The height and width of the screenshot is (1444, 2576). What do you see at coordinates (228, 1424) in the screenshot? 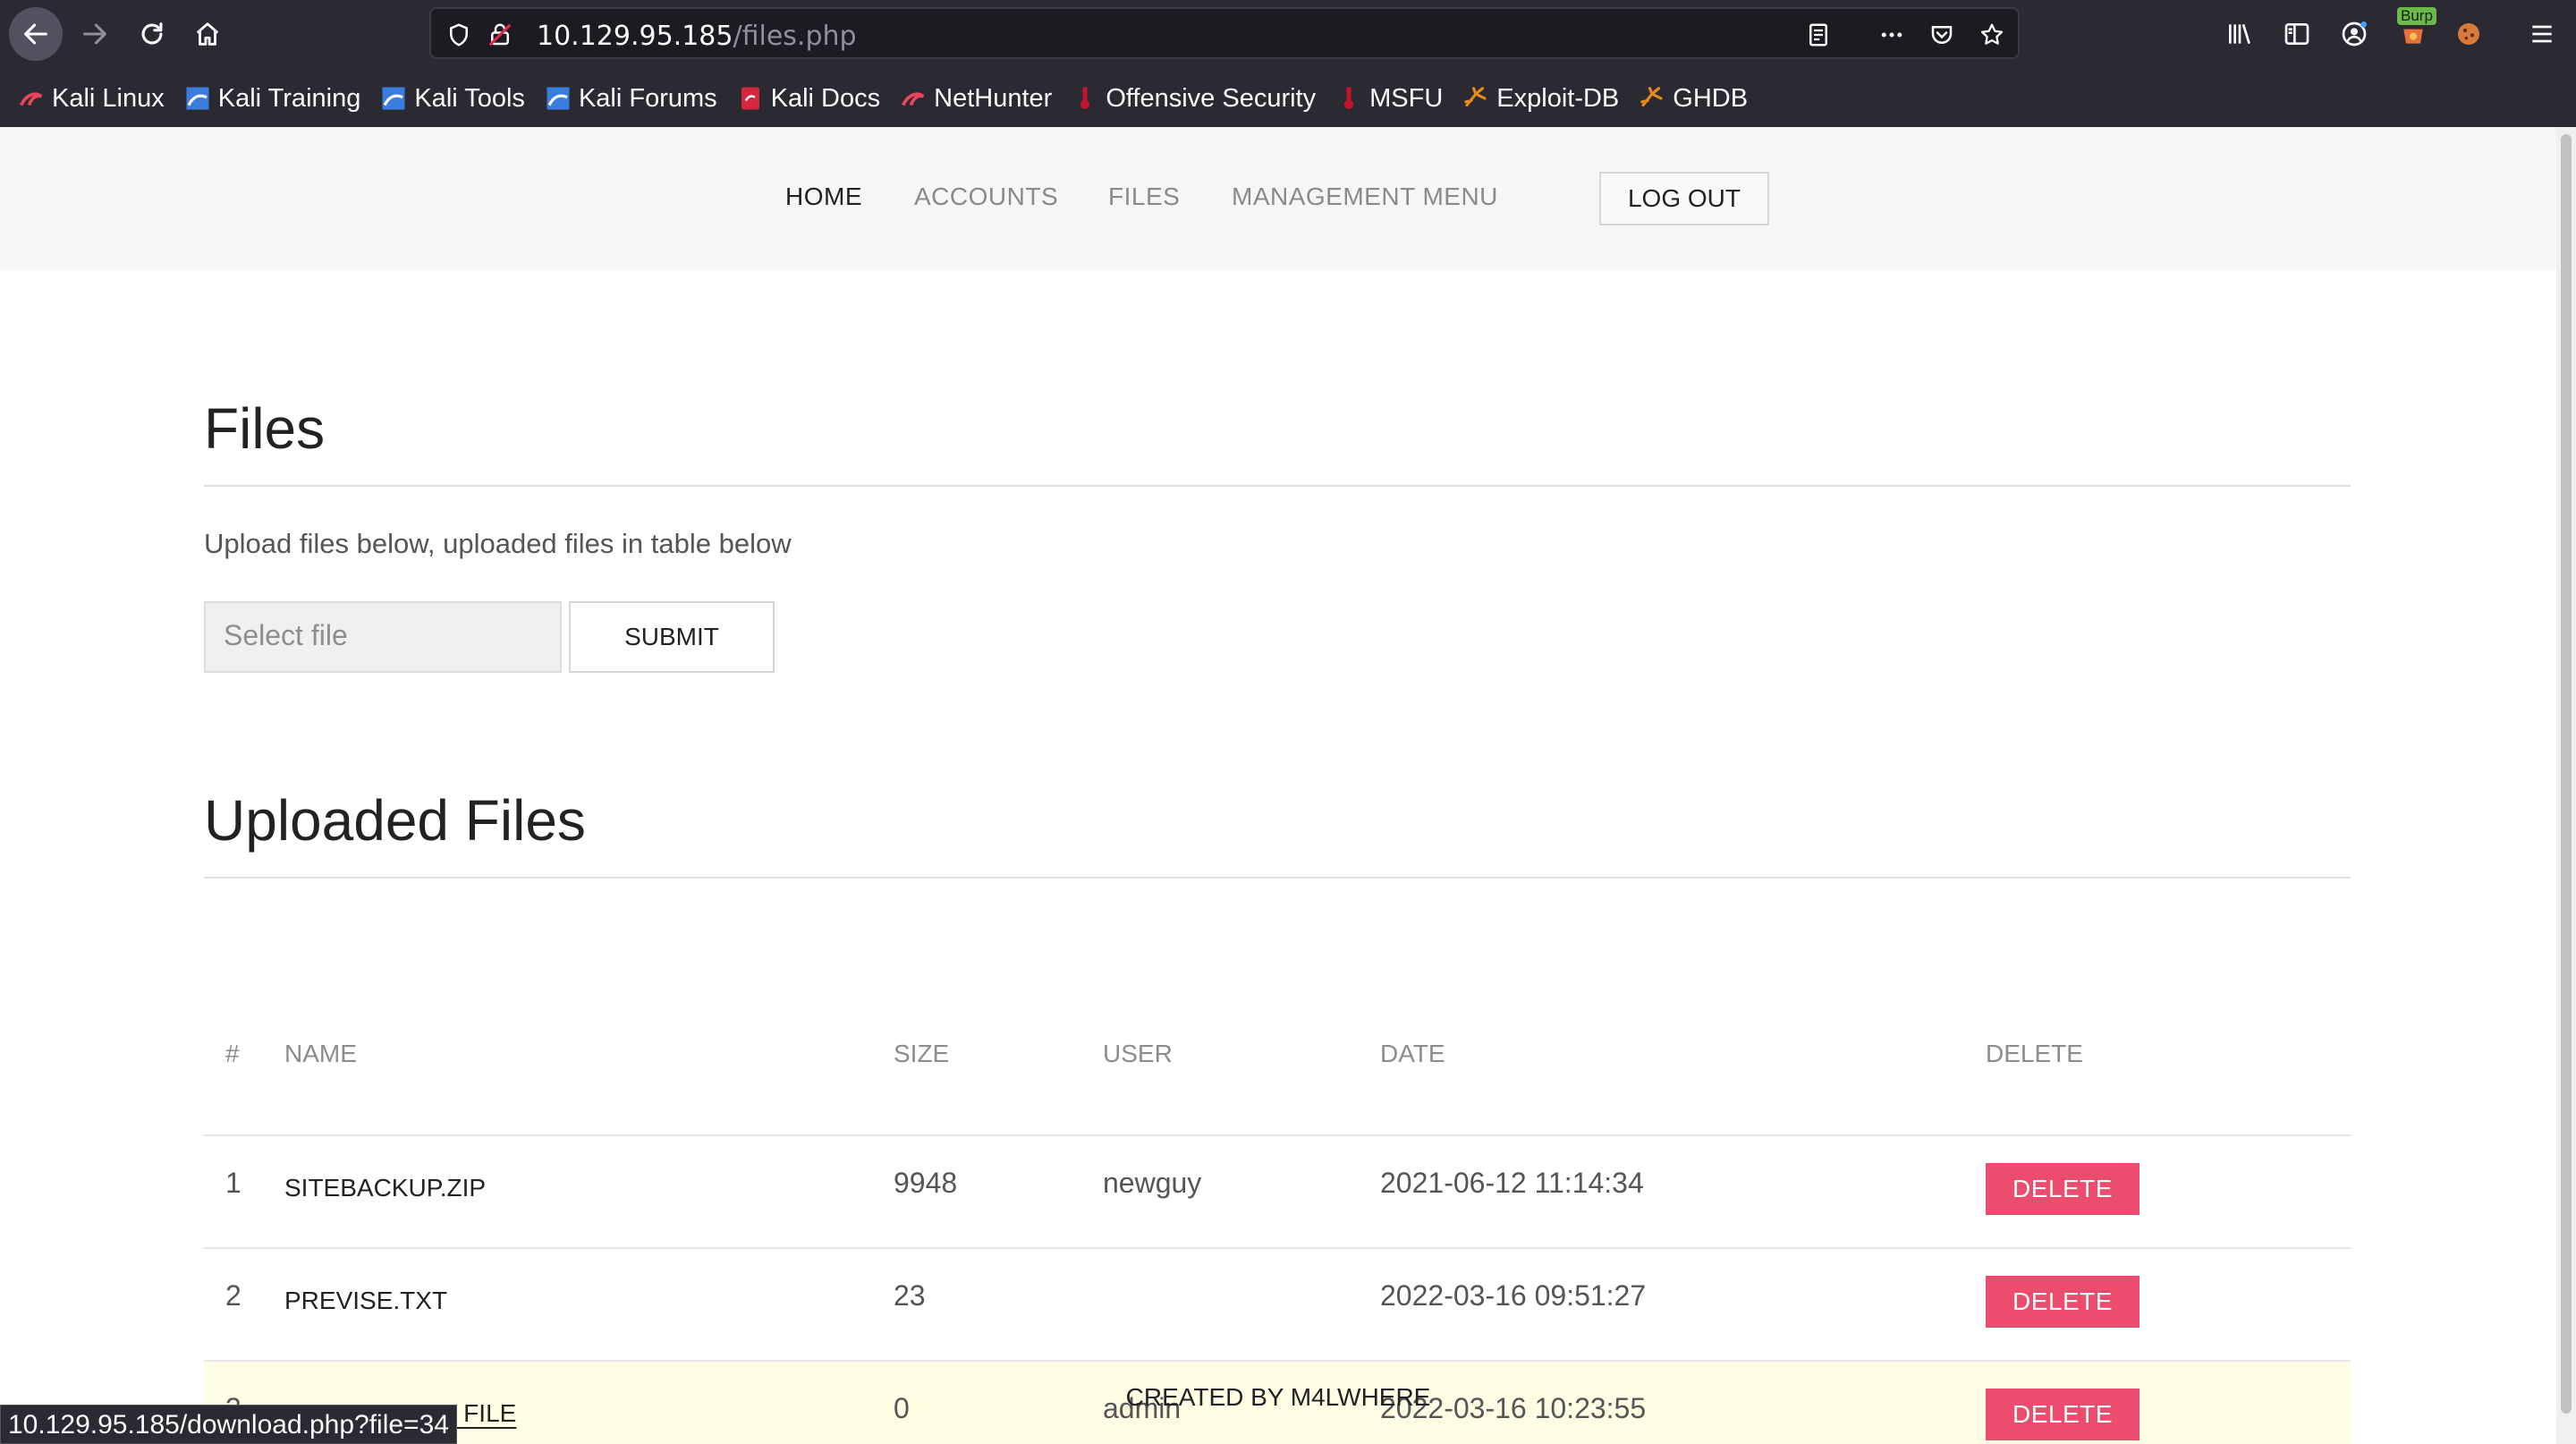
I see `link-status-bar: 10.129.95.185/download.php?file=34` at bounding box center [228, 1424].